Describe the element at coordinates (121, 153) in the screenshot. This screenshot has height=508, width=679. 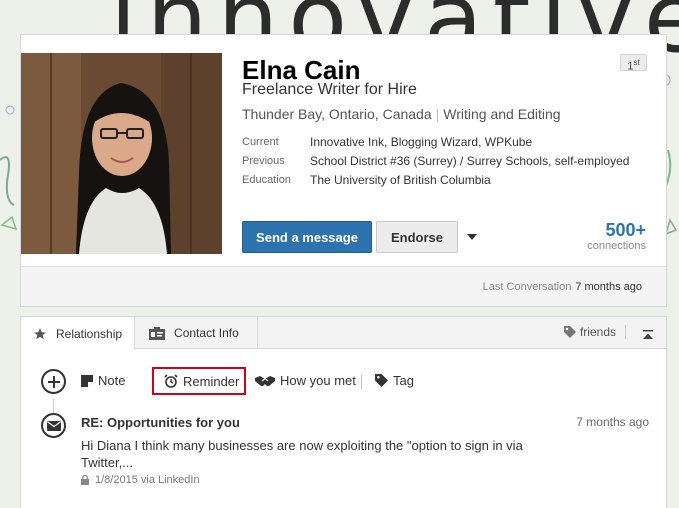
I see `profile-photo` at that location.